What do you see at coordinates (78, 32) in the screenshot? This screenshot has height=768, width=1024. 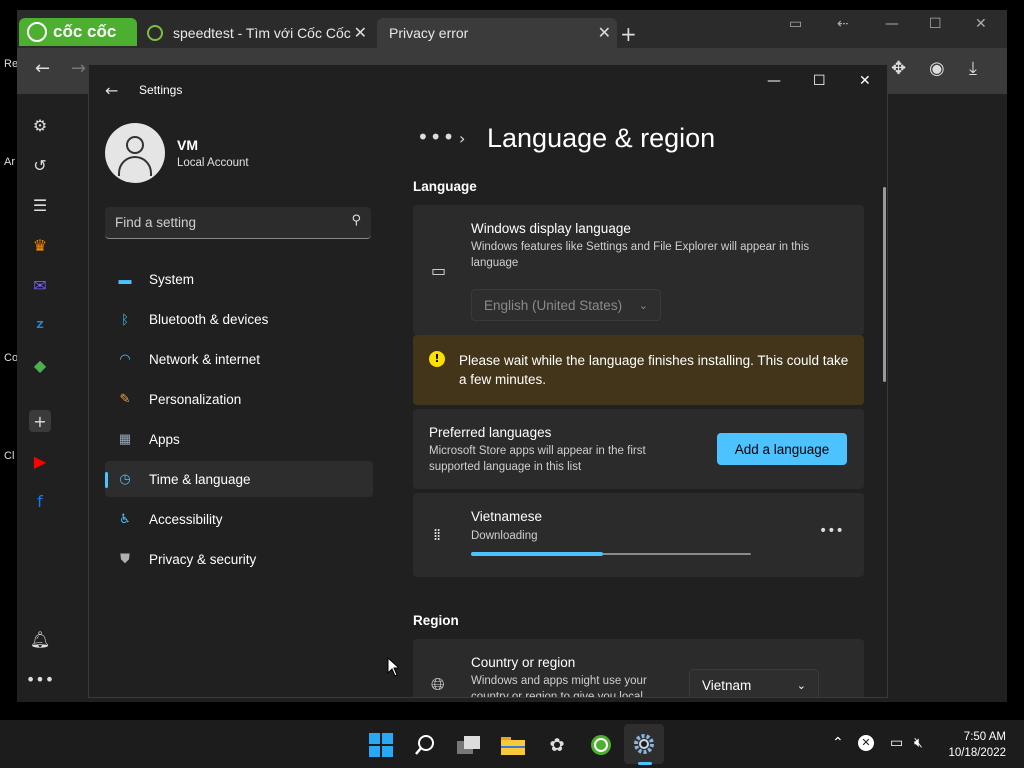 I see `browser-brand-button: cốc cốc` at bounding box center [78, 32].